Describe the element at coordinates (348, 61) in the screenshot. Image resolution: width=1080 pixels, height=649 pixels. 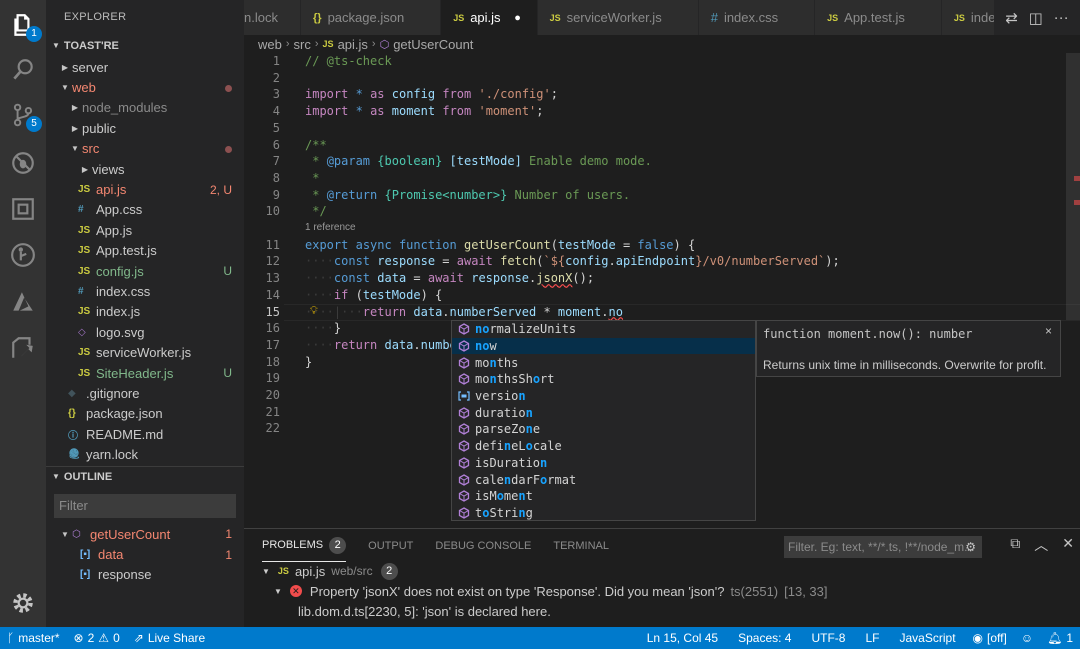
I see `code-text: // @ts-check` at that location.